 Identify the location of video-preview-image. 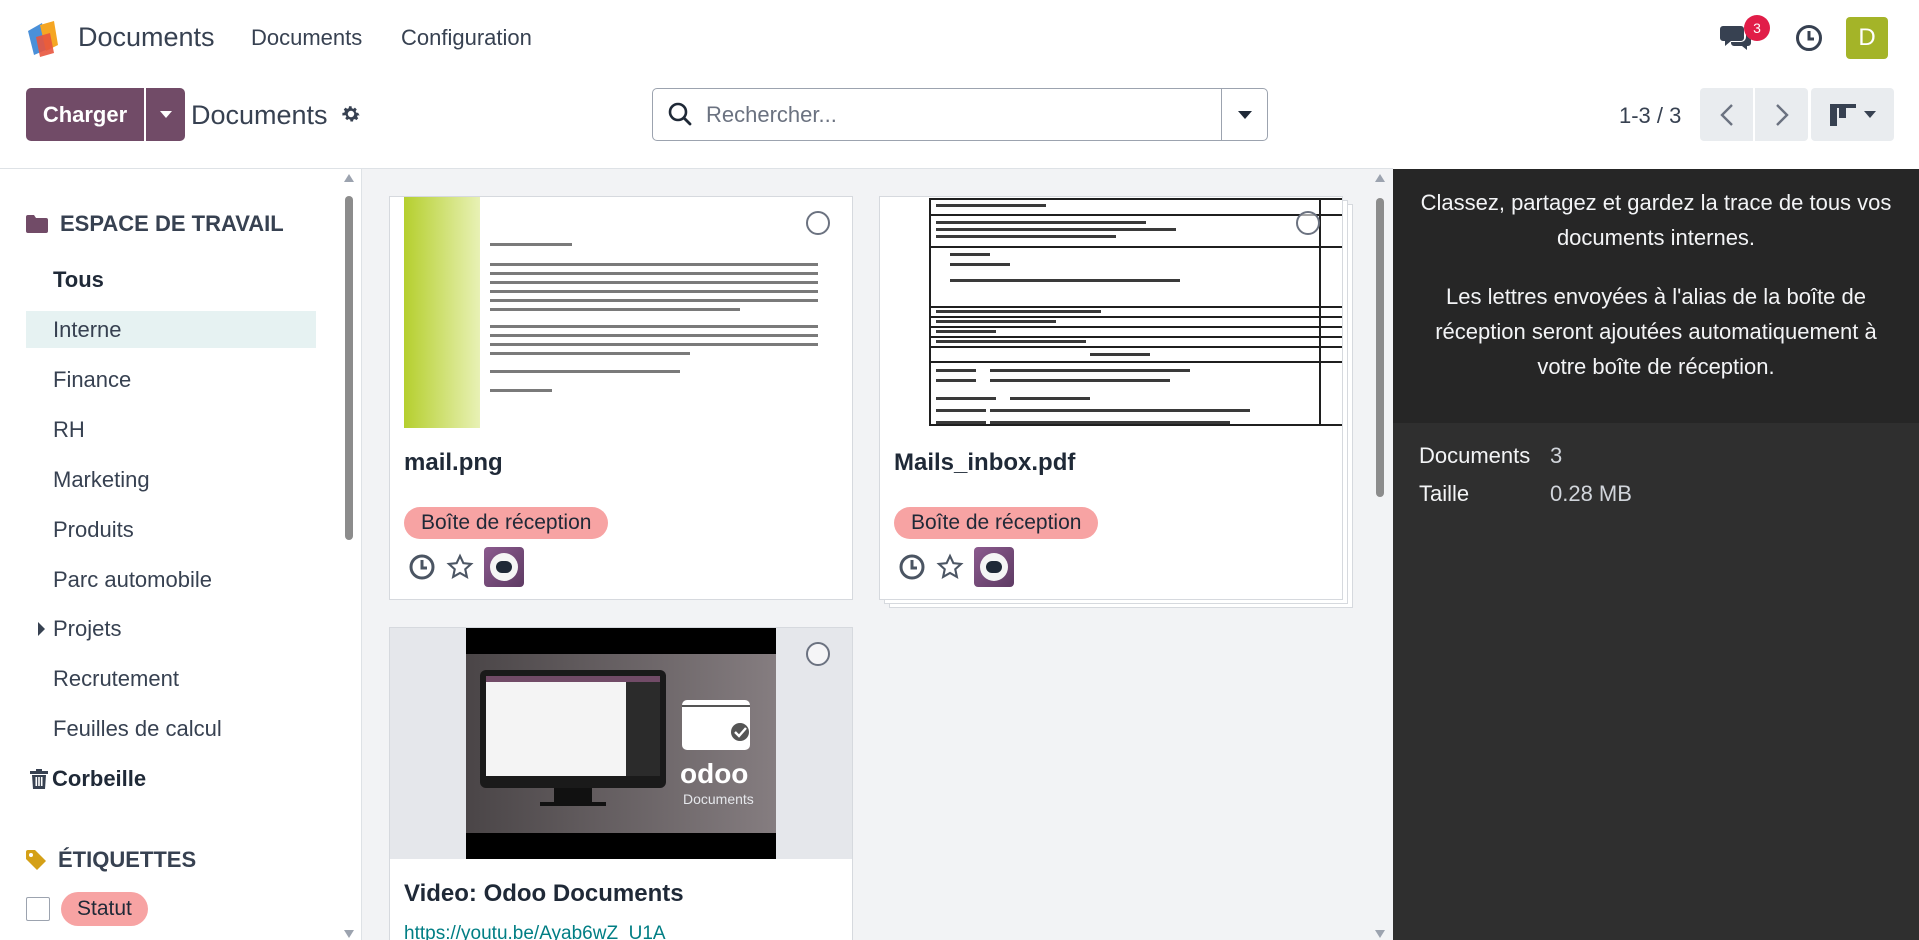
(621, 743).